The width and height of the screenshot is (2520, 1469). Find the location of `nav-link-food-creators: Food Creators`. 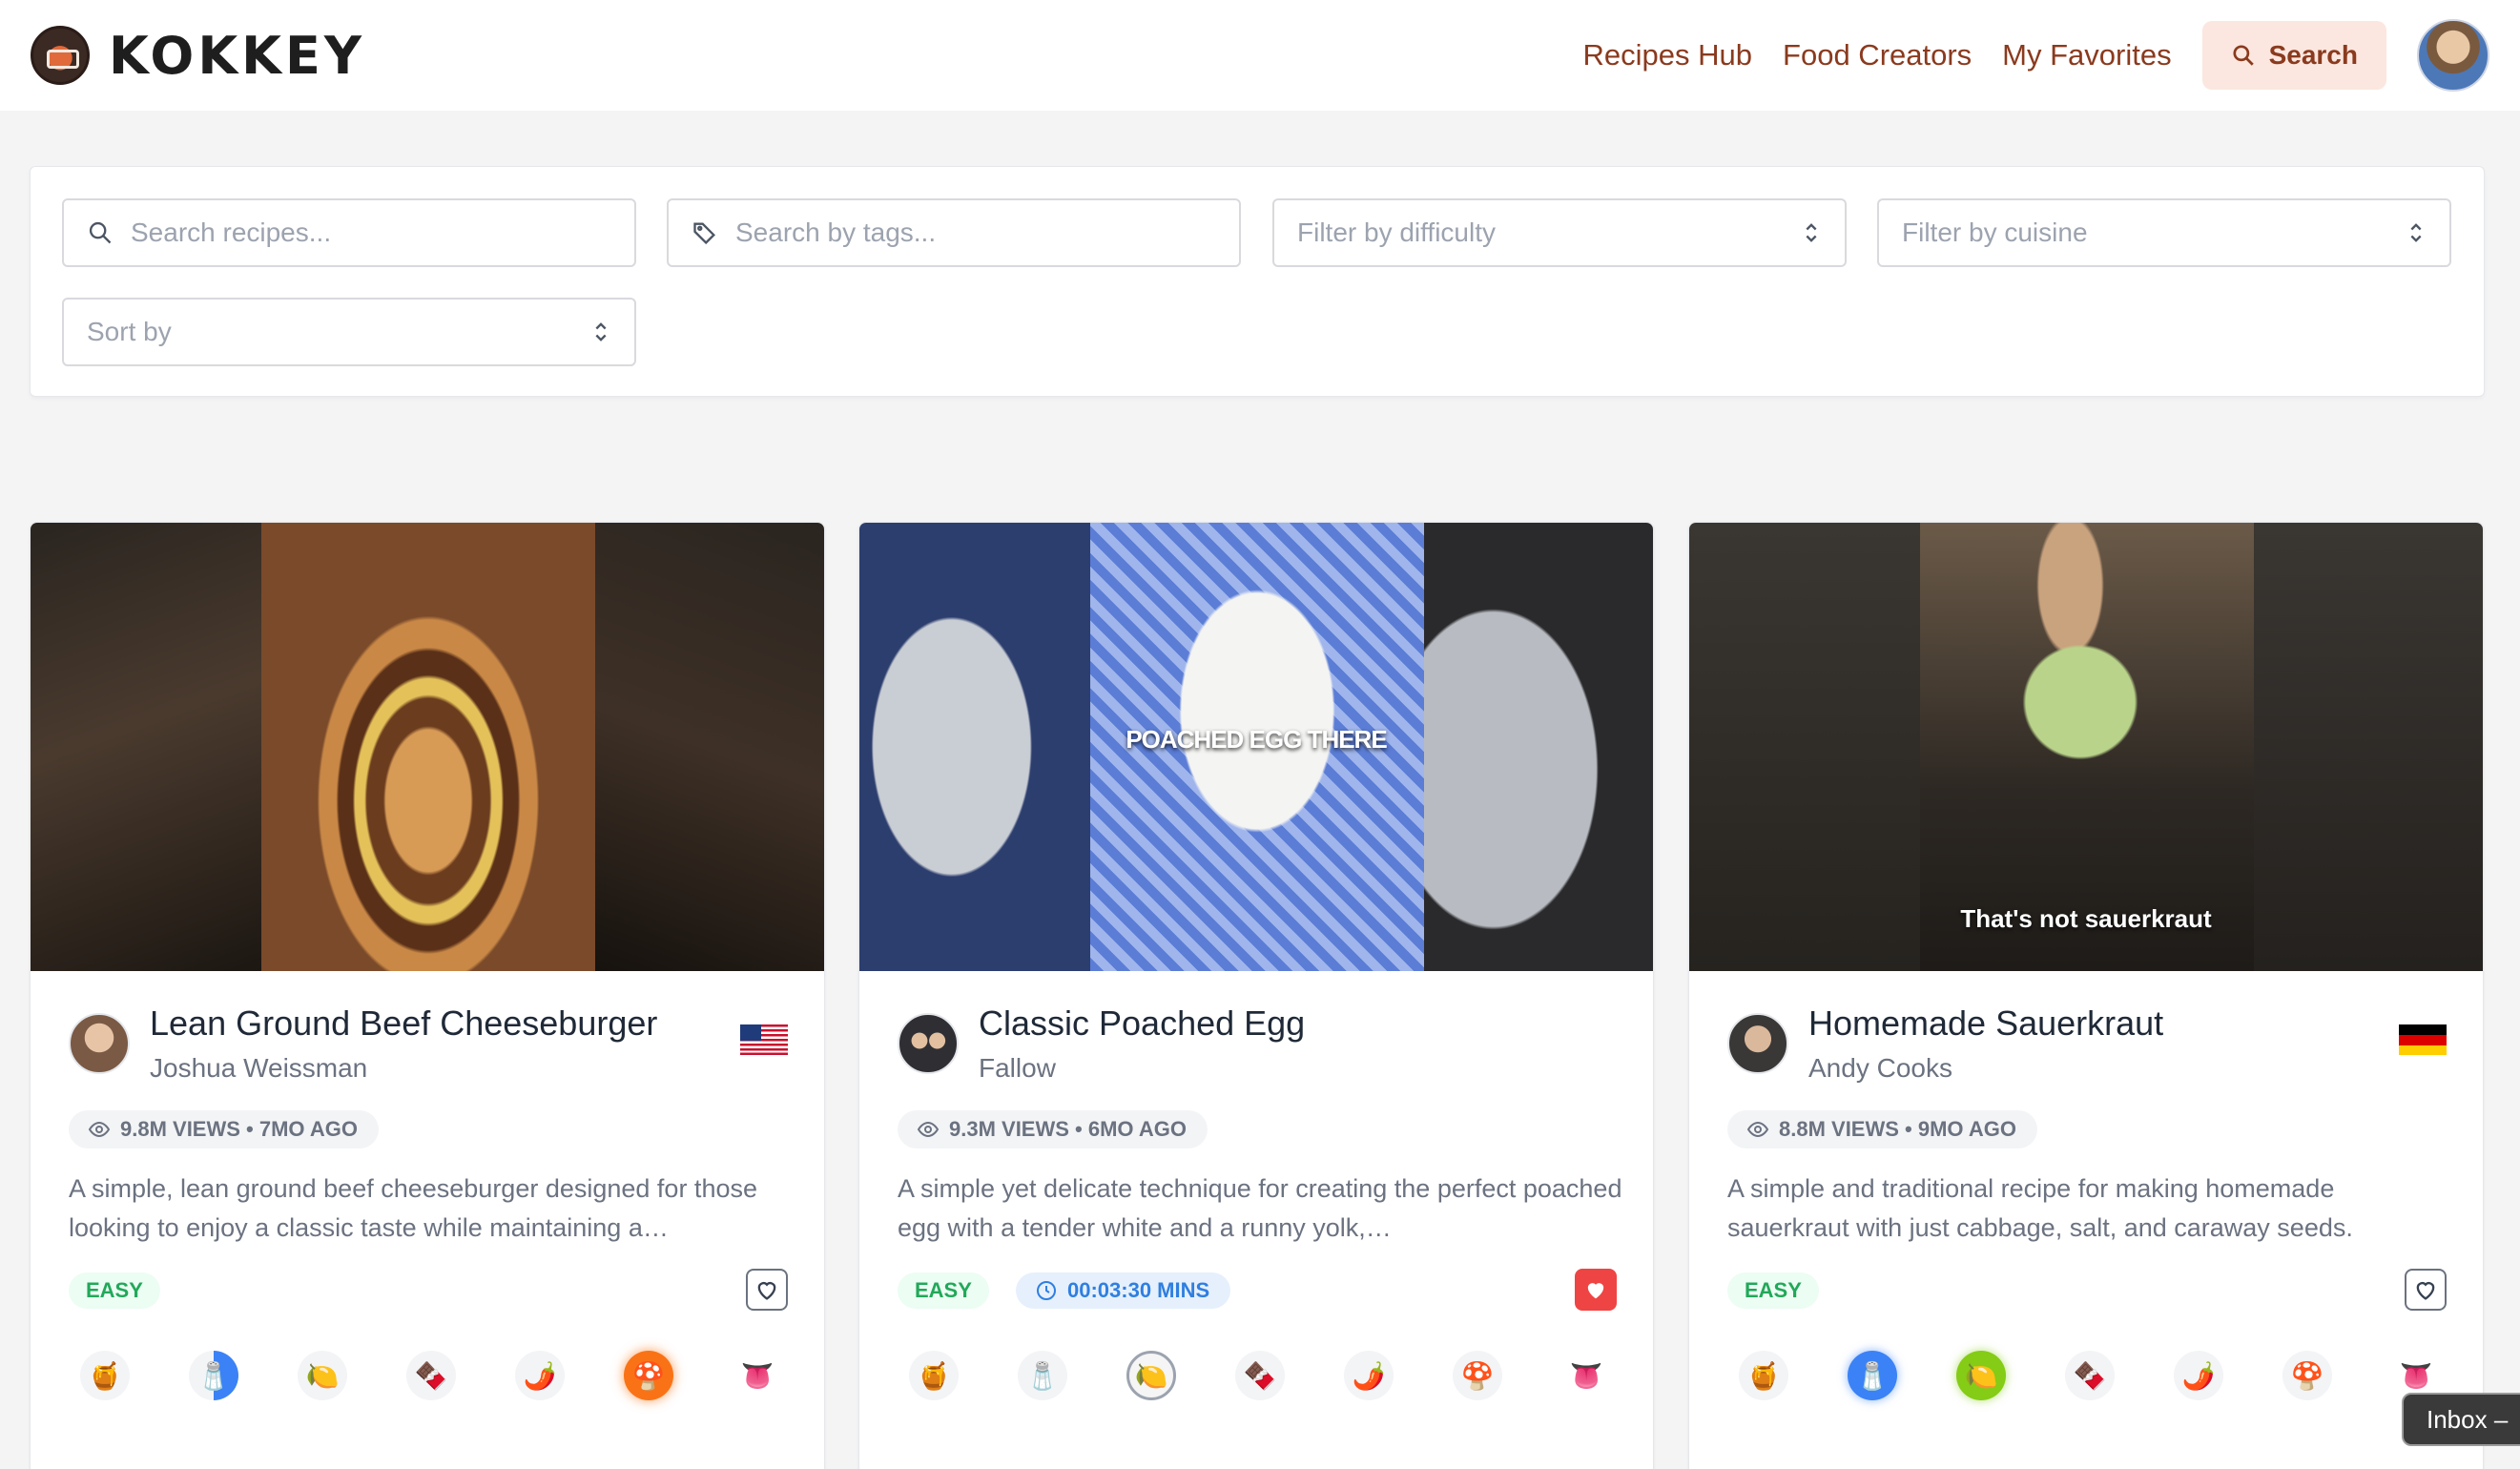

nav-link-food-creators: Food Creators is located at coordinates (1878, 55).